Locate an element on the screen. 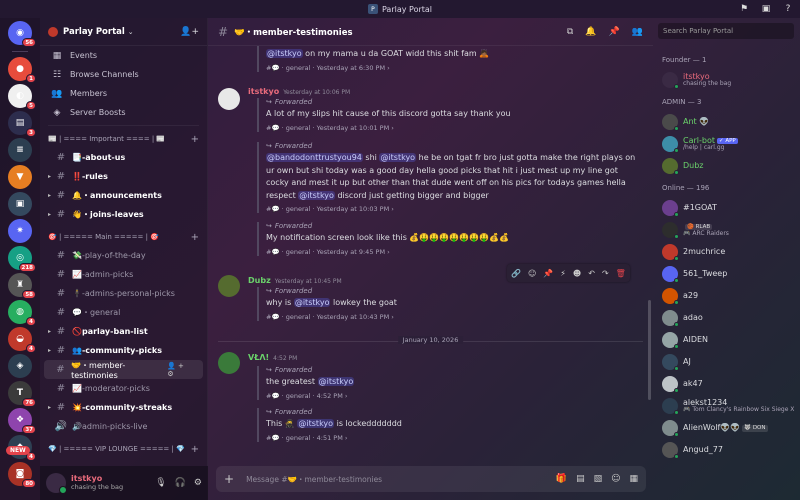  forward-source: #💬 · general · 4:52 PM › is located at coordinates (451, 396).